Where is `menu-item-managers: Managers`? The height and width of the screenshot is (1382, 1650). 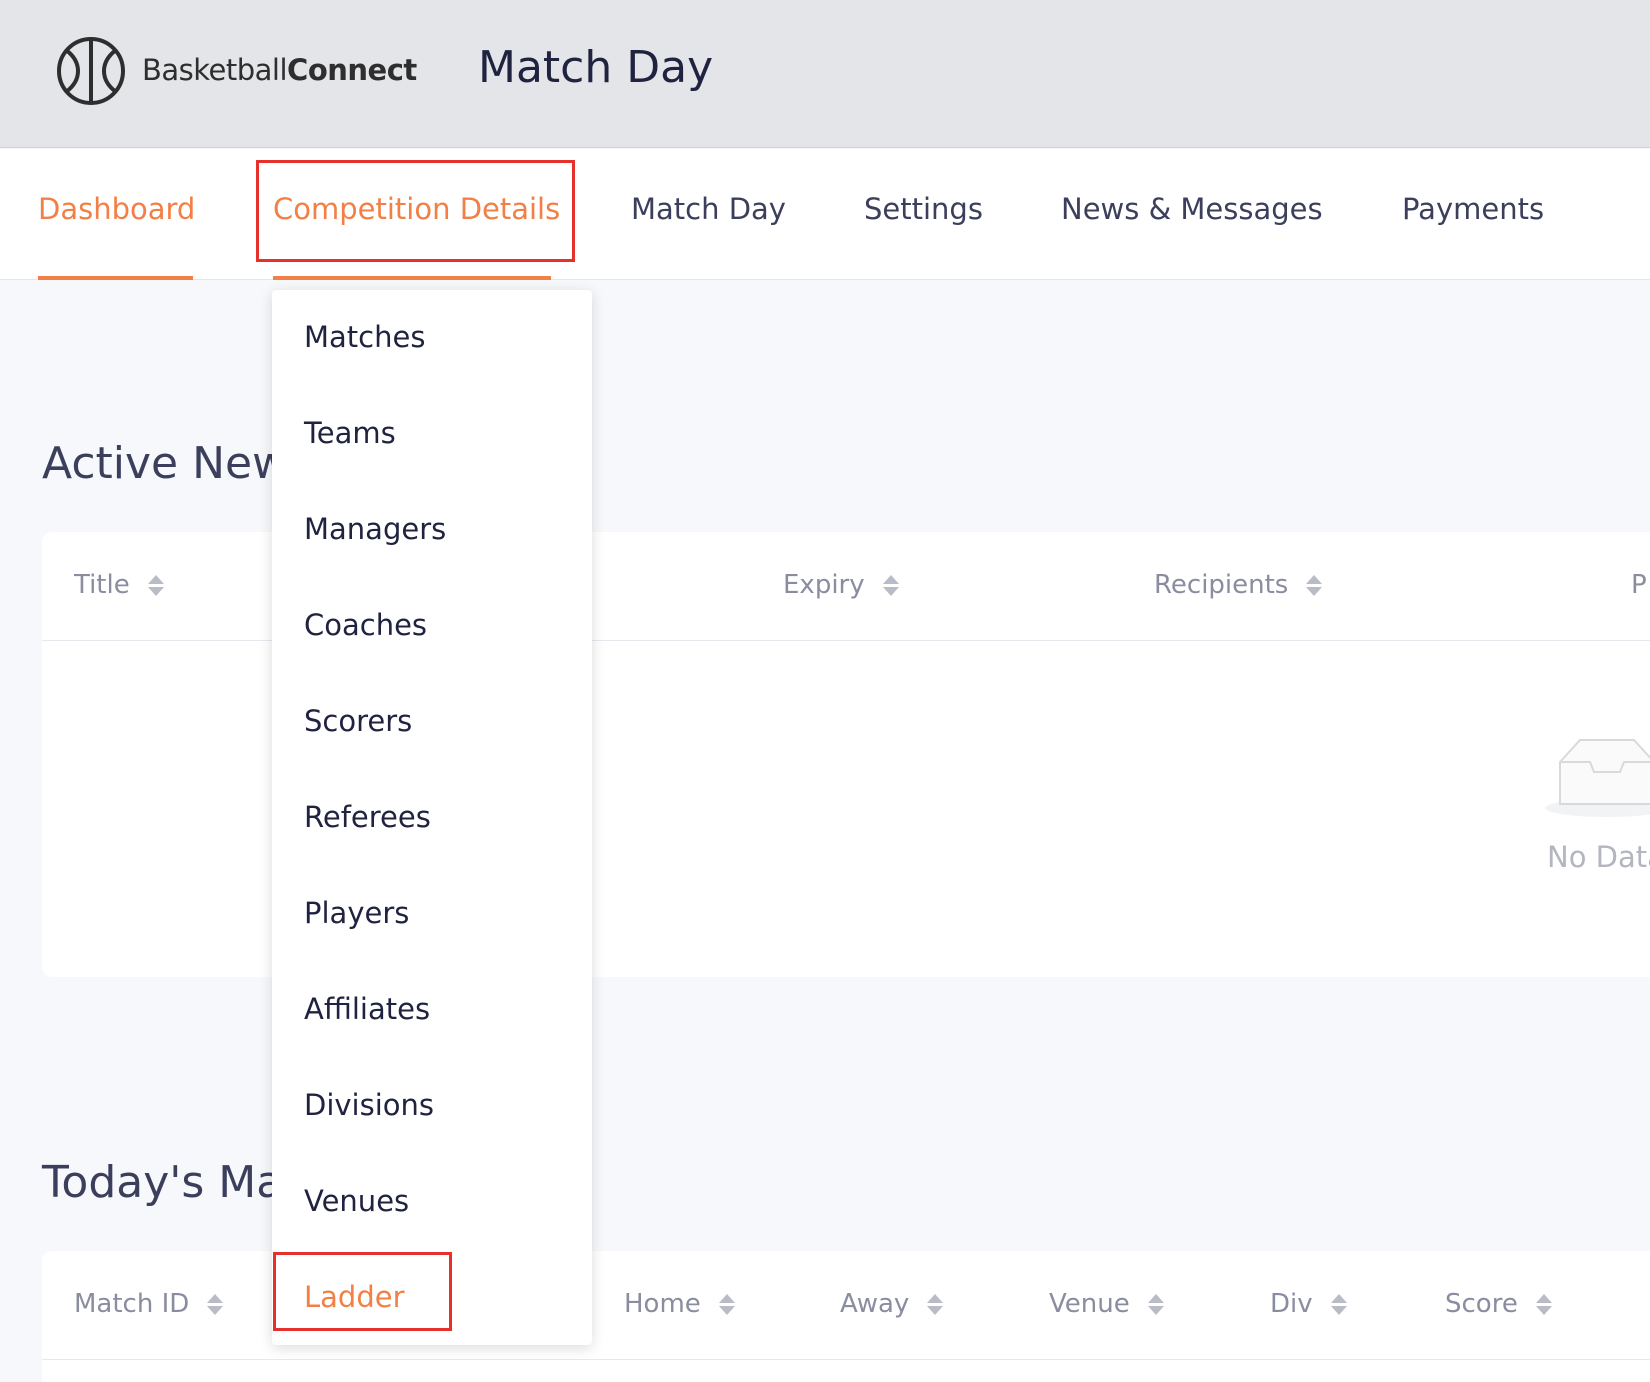
menu-item-managers: Managers is located at coordinates (375, 529).